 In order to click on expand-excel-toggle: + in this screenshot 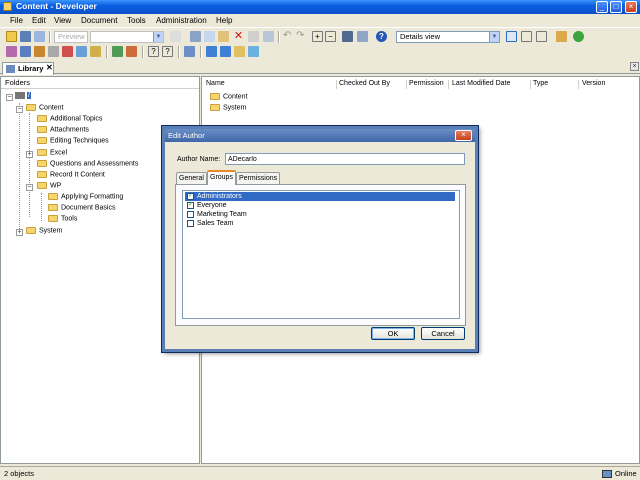, I will do `click(29, 154)`.